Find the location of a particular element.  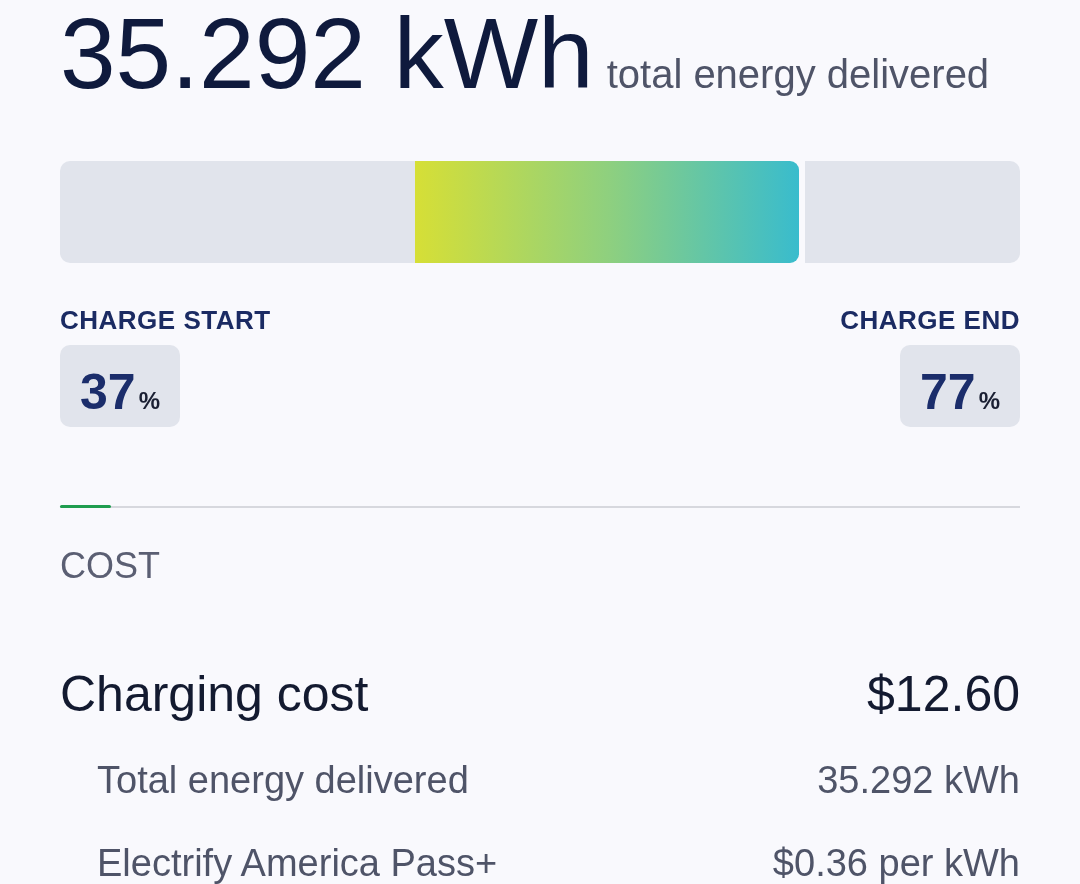

charge-start-badge: 37% is located at coordinates (120, 386).